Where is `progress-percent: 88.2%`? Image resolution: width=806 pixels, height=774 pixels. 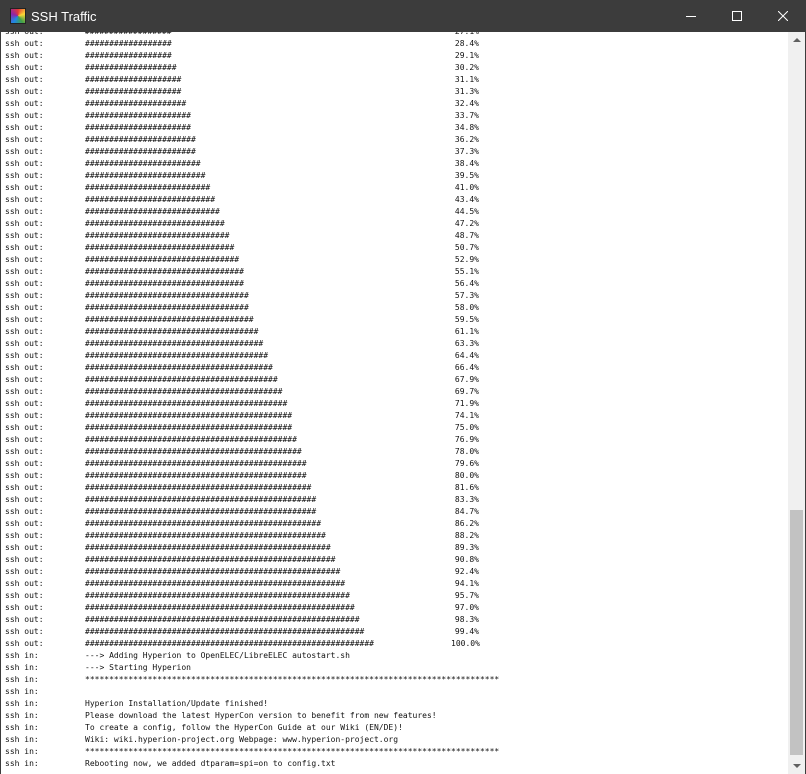 progress-percent: 88.2% is located at coordinates (466, 535).